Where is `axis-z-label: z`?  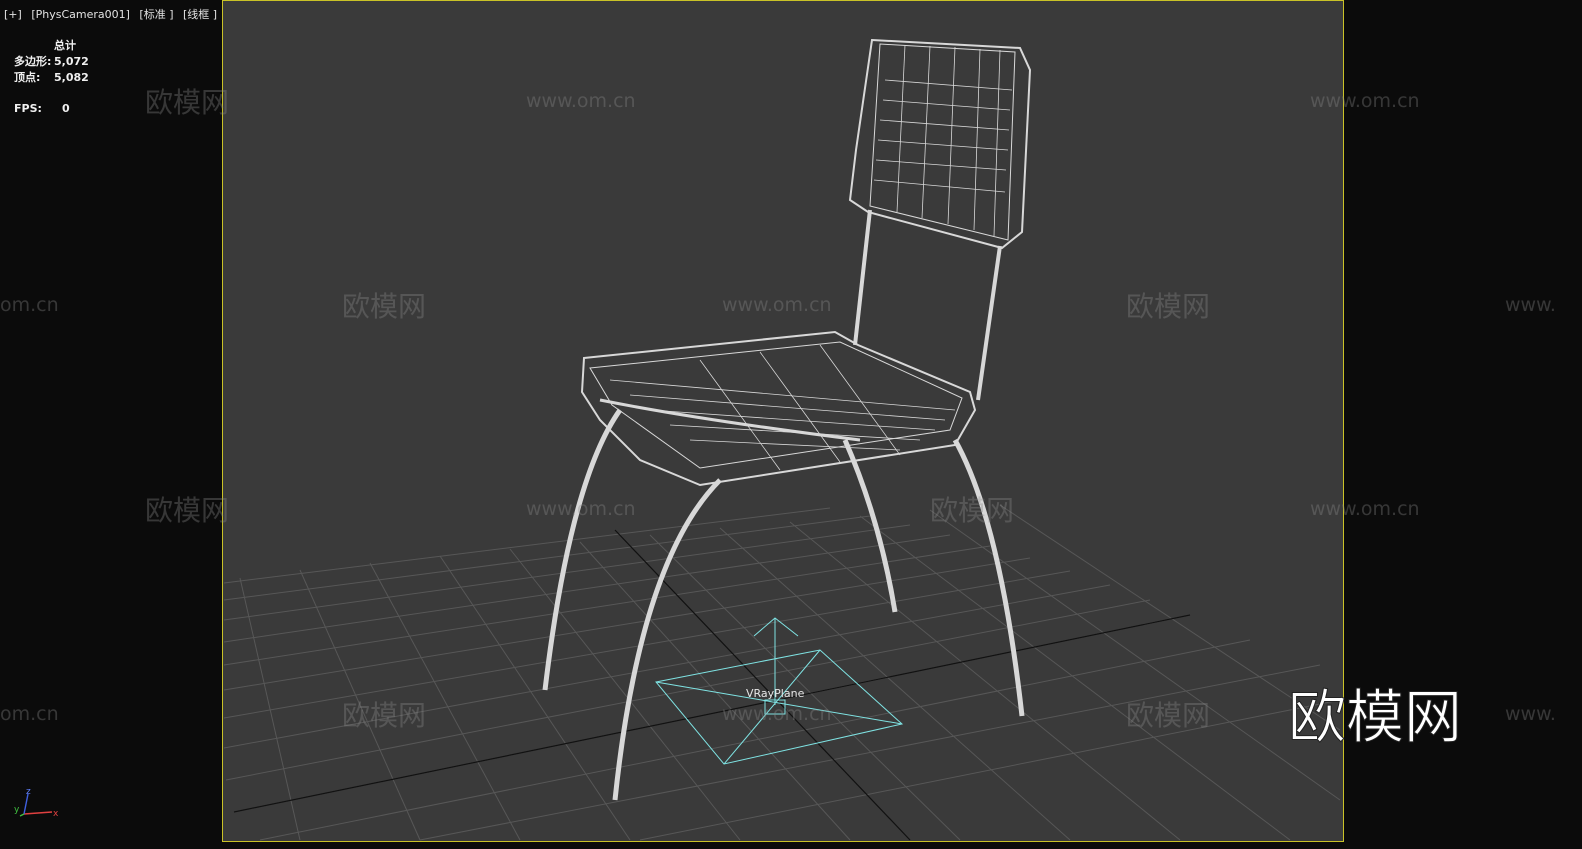 axis-z-label: z is located at coordinates (28, 792).